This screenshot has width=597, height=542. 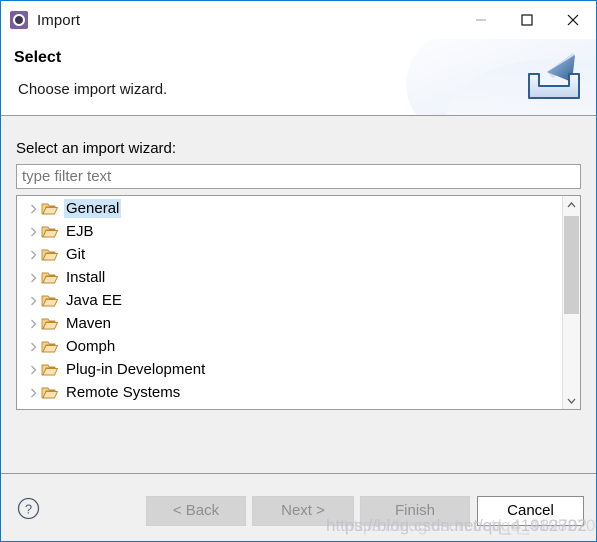 What do you see at coordinates (89, 323) in the screenshot?
I see `tree-item-label: Maven` at bounding box center [89, 323].